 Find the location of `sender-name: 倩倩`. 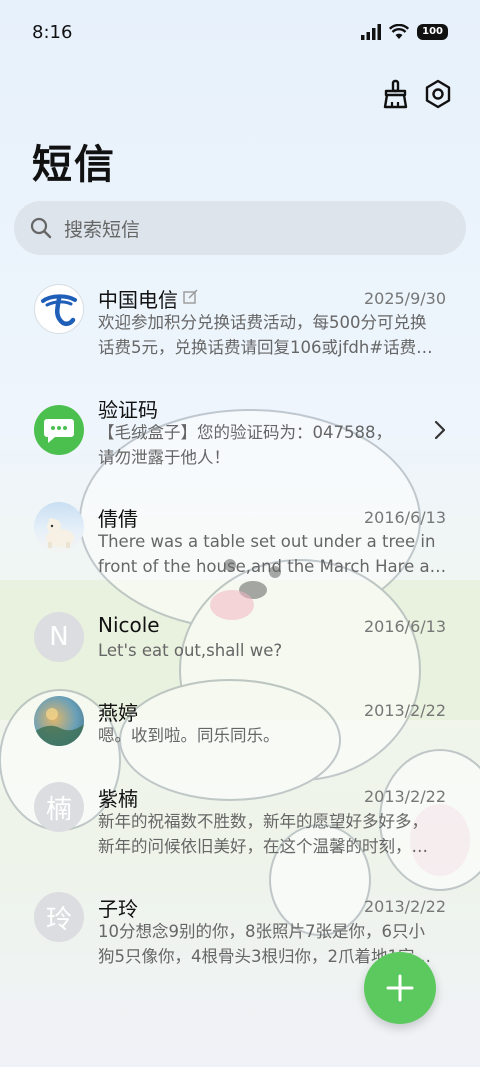

sender-name: 倩倩 is located at coordinates (118, 519).